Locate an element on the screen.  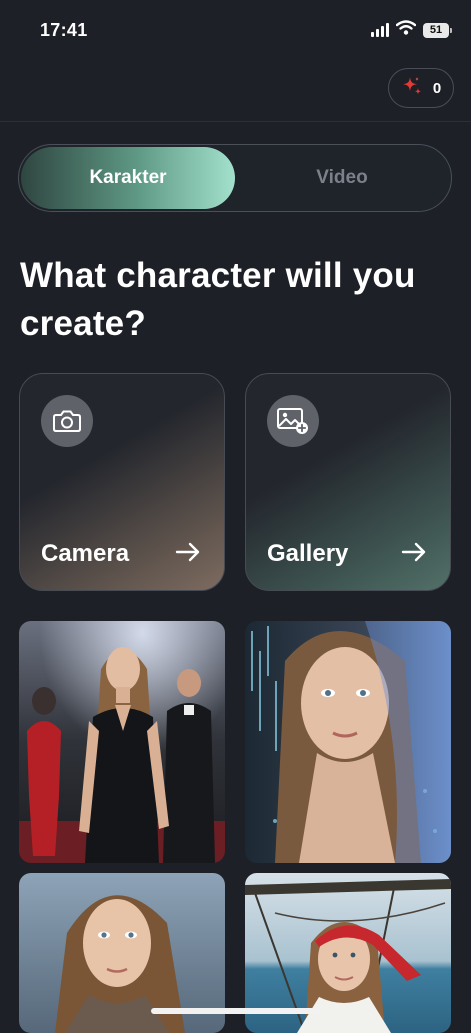
mode-toggle: Karakter Video is located at coordinates (235, 178).